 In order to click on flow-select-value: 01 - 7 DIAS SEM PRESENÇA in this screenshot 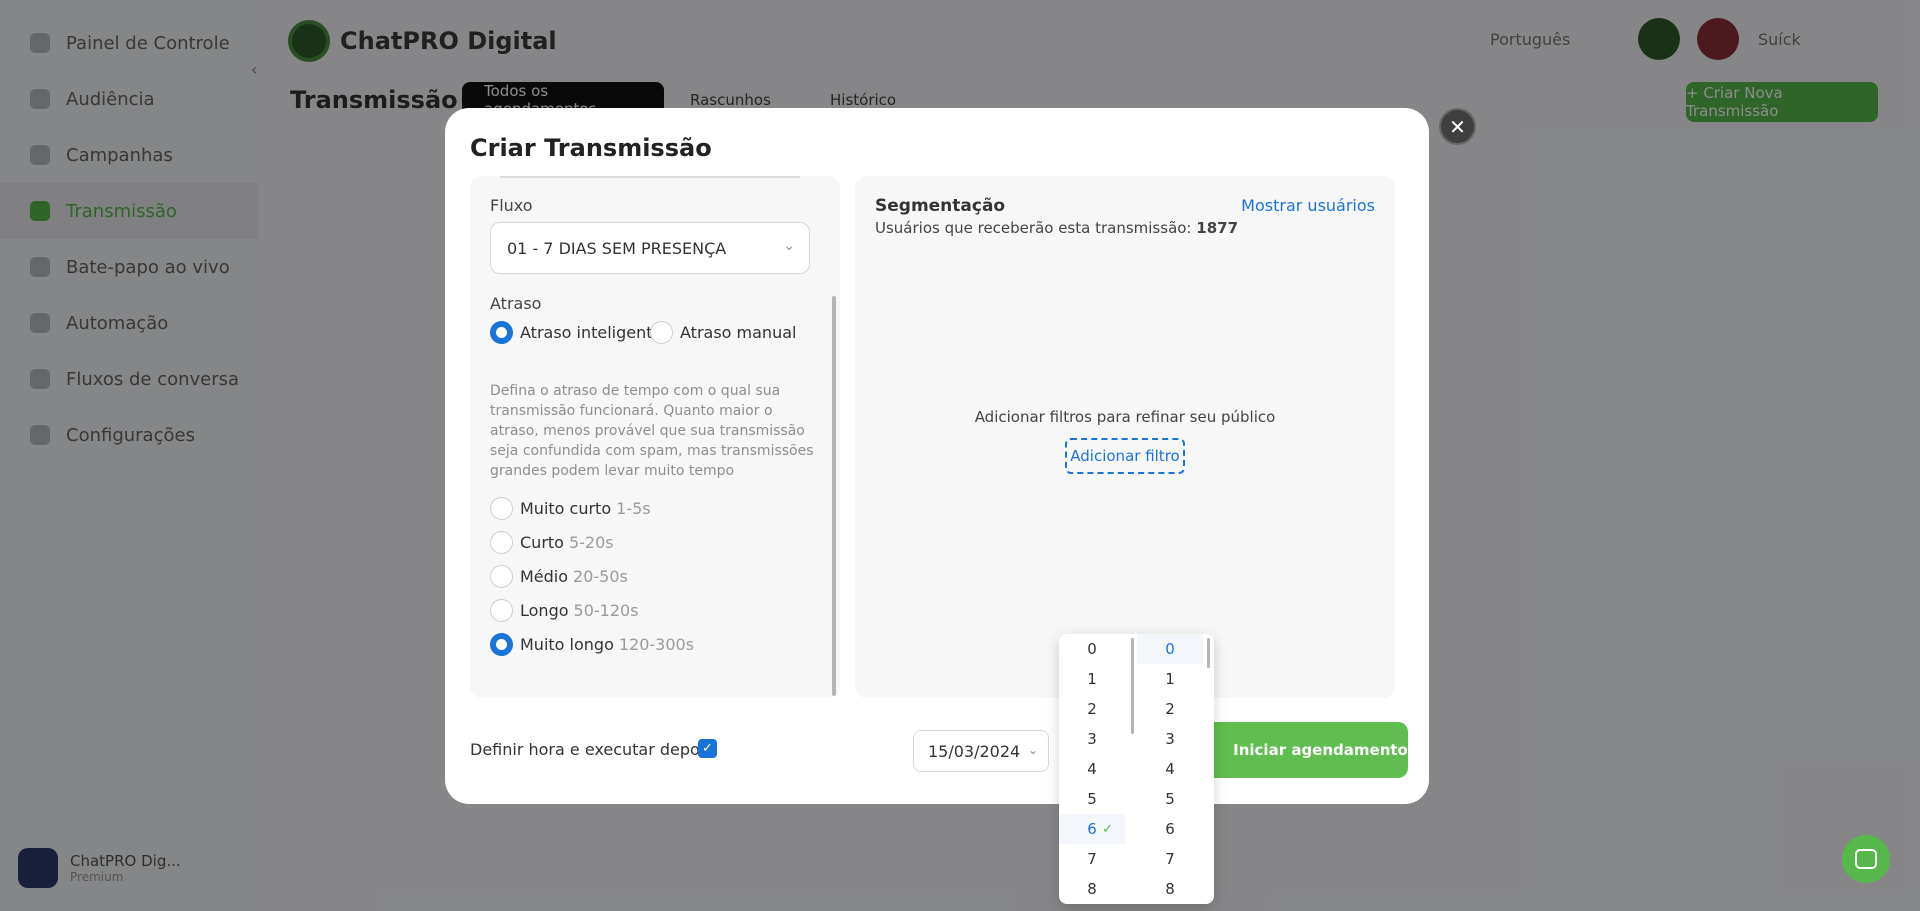, I will do `click(617, 248)`.